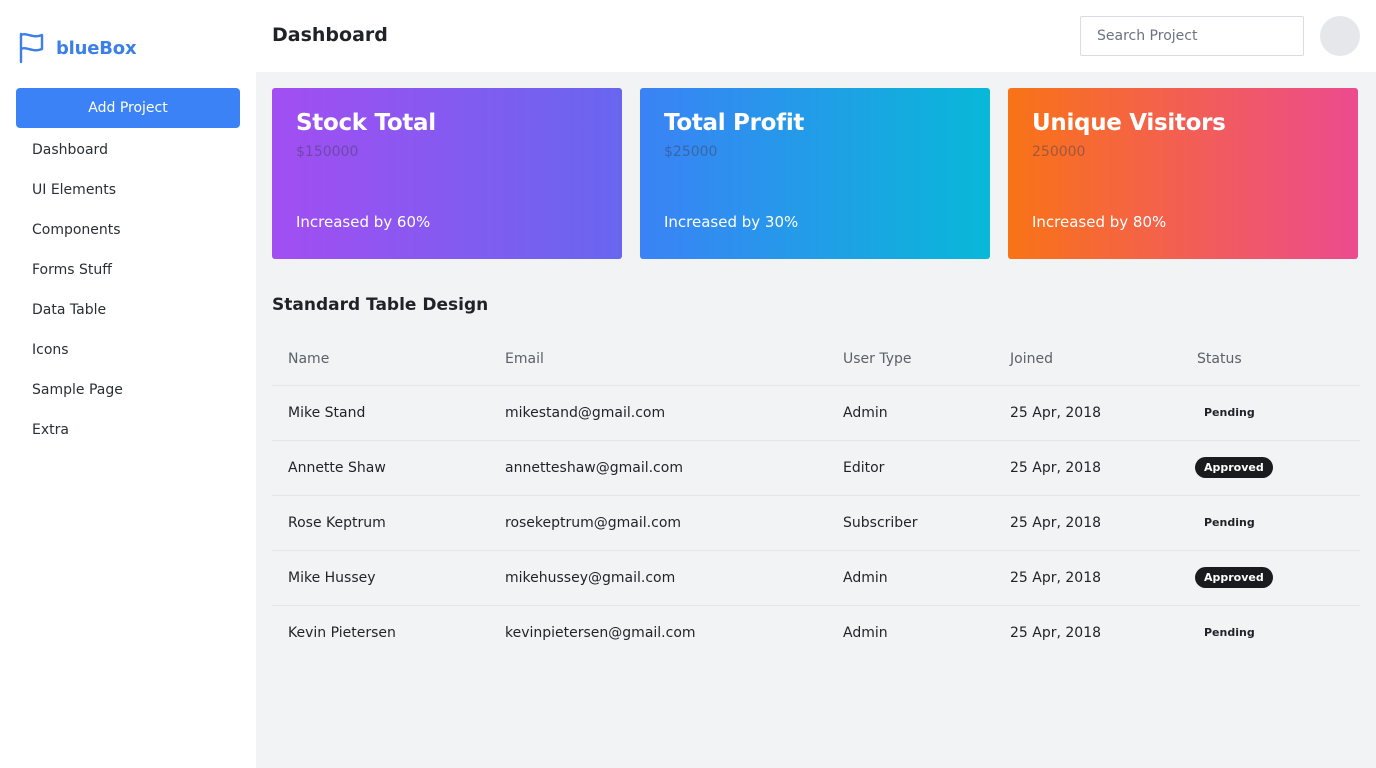  What do you see at coordinates (366, 123) in the screenshot?
I see `card-title: Stock Total` at bounding box center [366, 123].